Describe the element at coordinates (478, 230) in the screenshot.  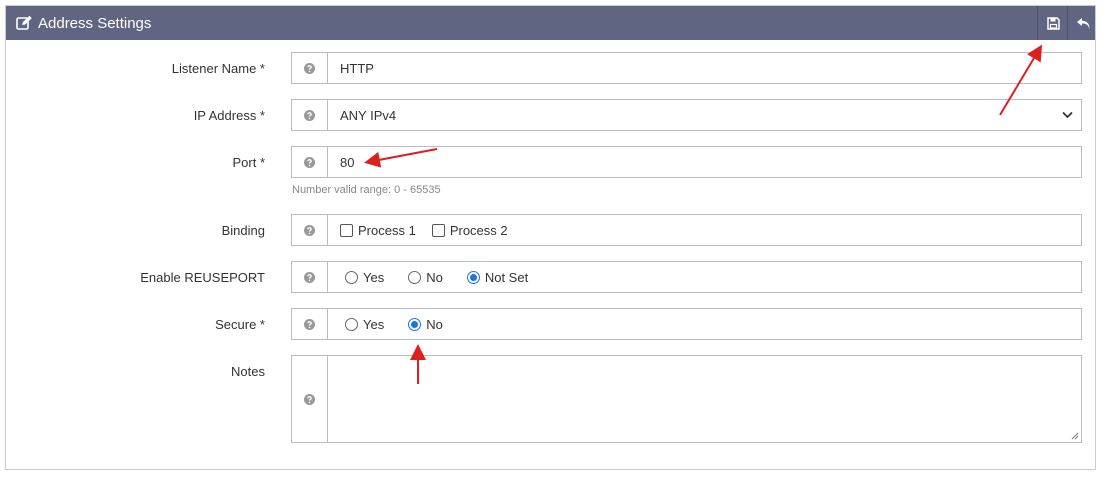
I see `binding-option-label: Process 2` at that location.